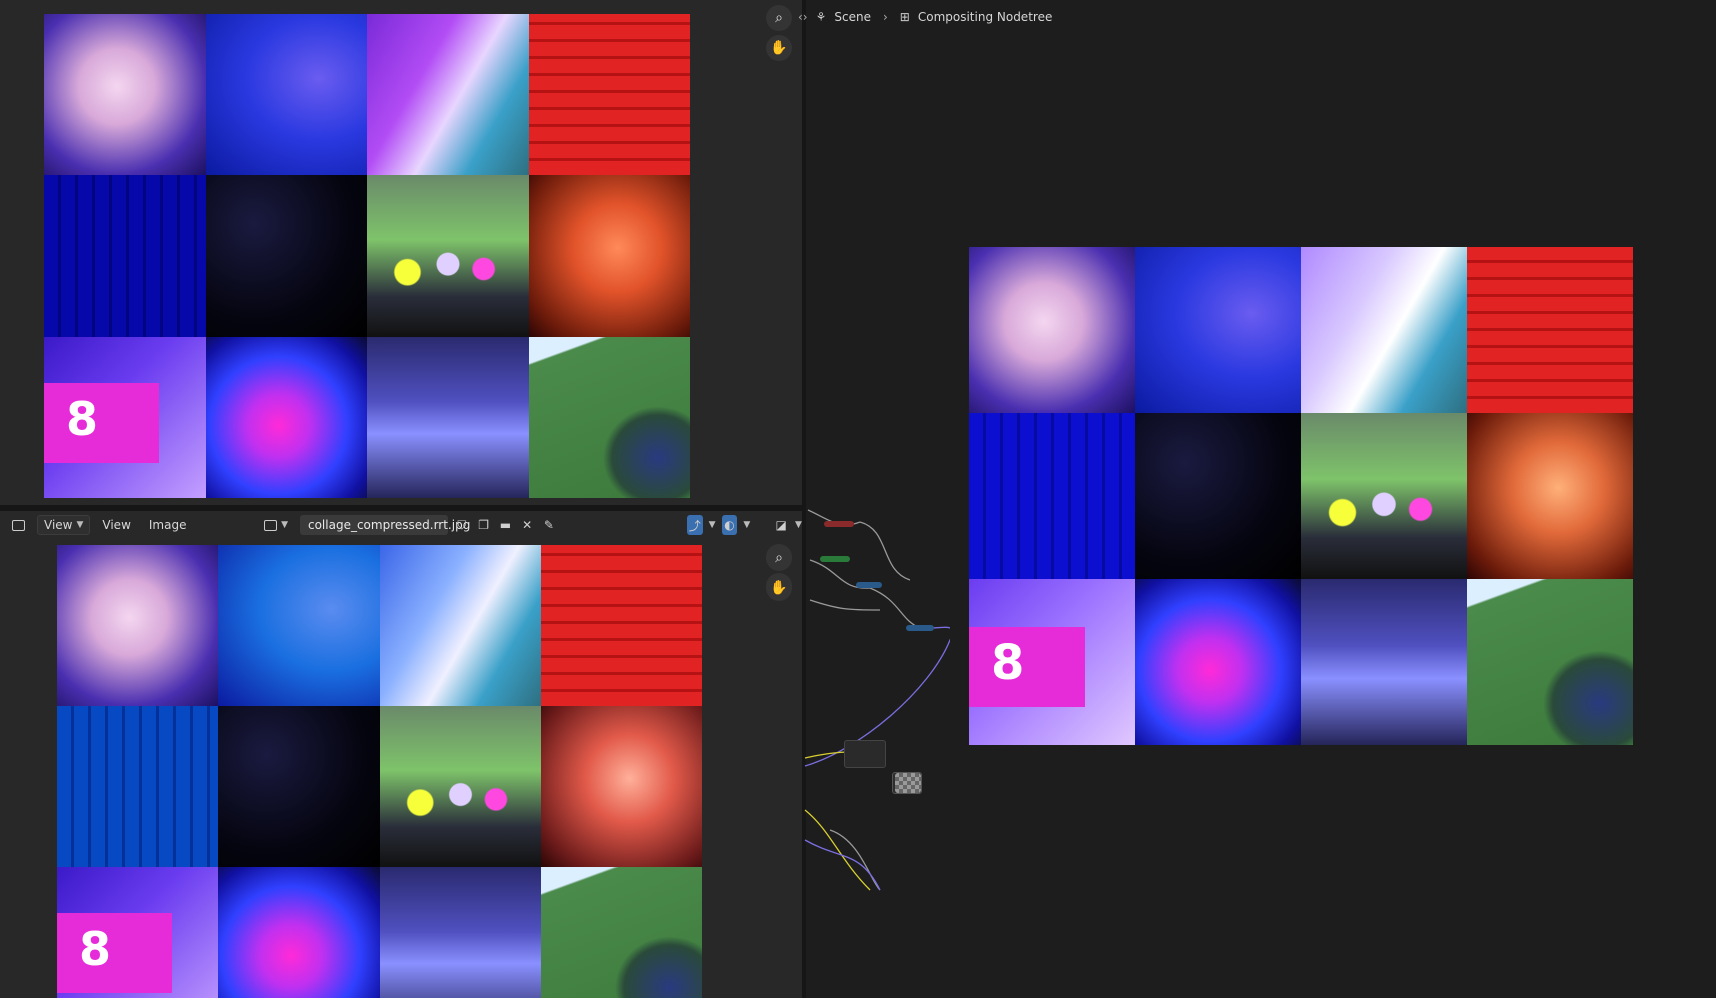 This screenshot has height=998, width=1716. Describe the element at coordinates (168, 525) in the screenshot. I see `menu-image: Image` at that location.